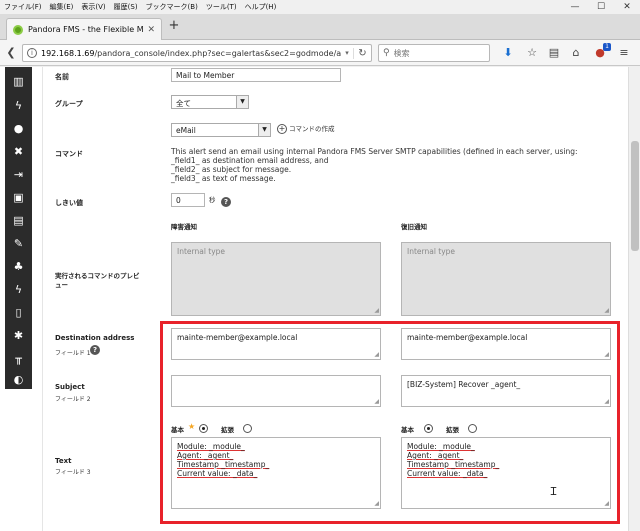 The height and width of the screenshot is (531, 640). What do you see at coordinates (18, 197) in the screenshot?
I see `sidebar-profile-icon: ▣` at bounding box center [18, 197].